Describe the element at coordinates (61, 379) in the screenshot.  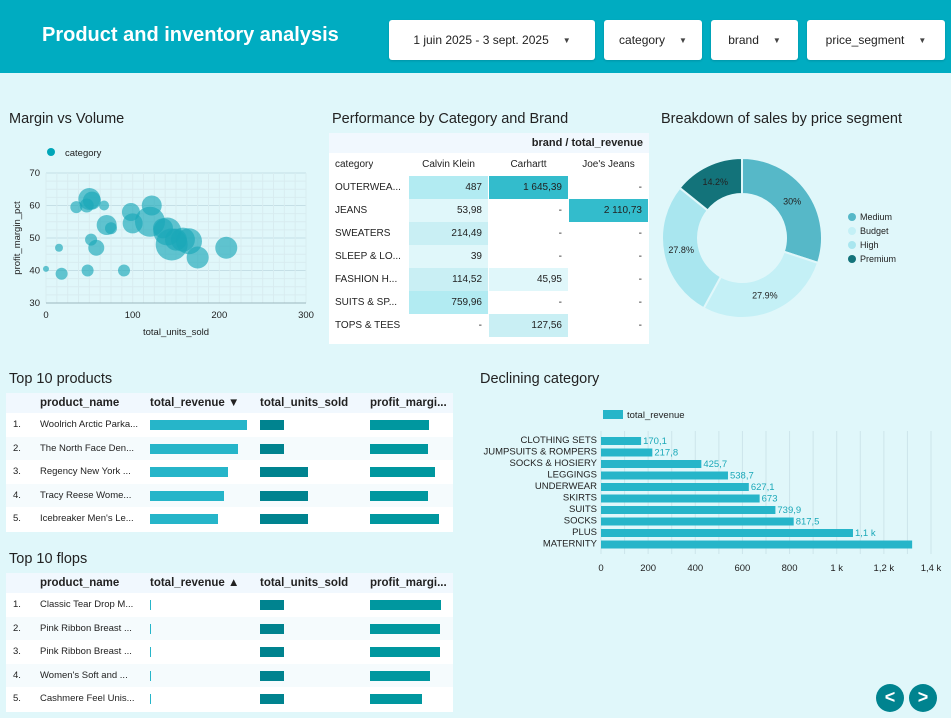
I see `top-products-title: Top 10 products` at that location.